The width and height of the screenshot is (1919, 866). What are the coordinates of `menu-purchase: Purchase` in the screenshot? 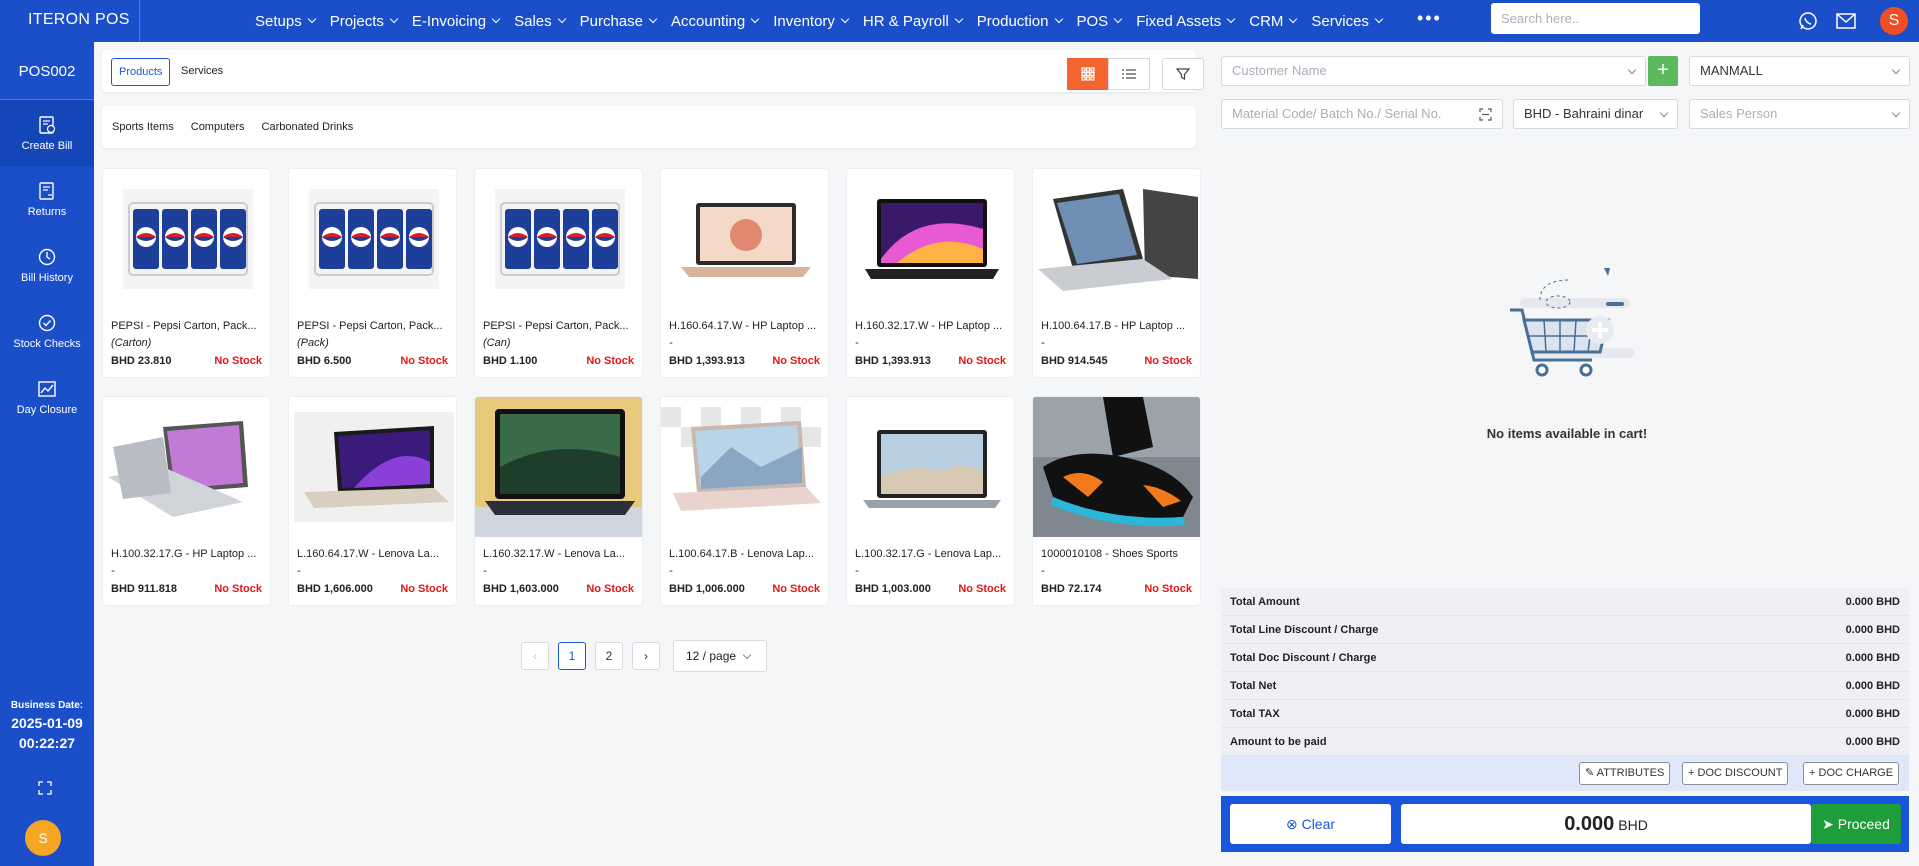 It's located at (619, 21).